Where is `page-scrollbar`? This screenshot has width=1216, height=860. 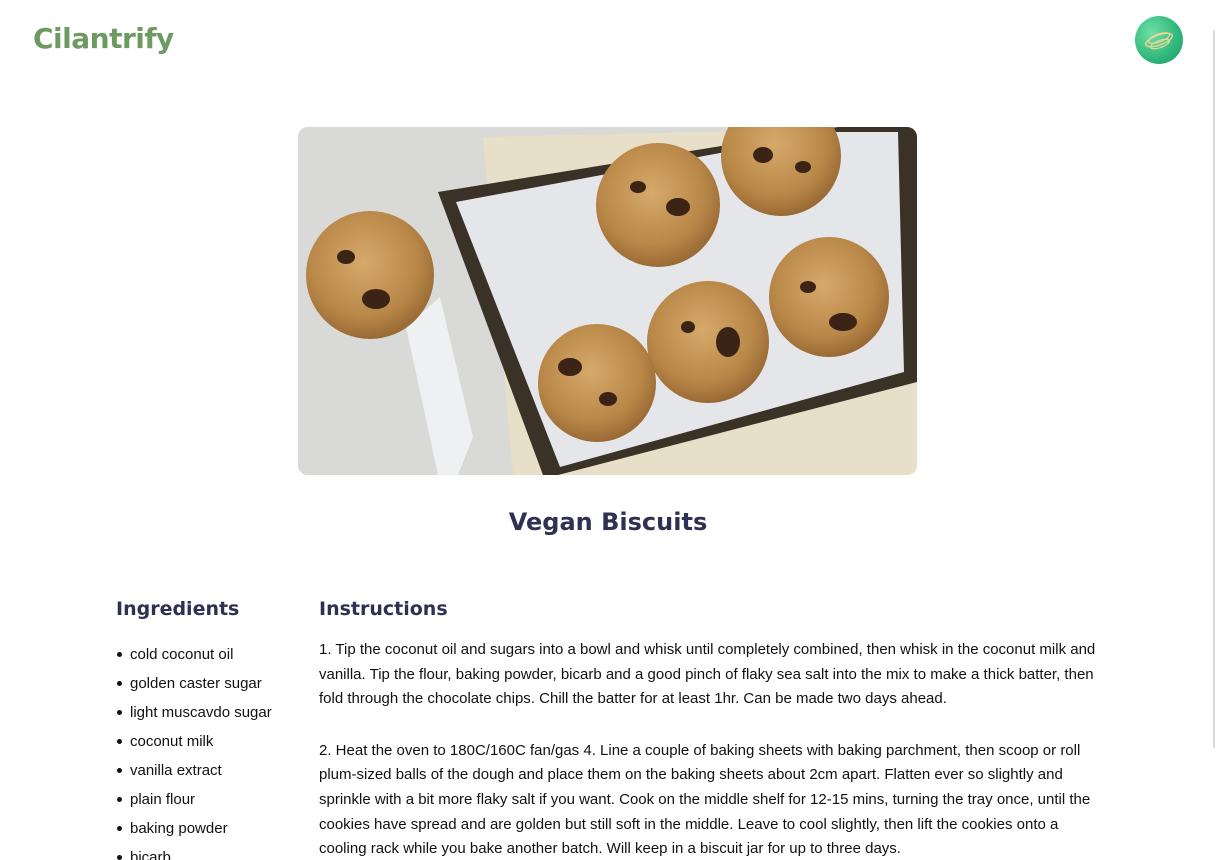 page-scrollbar is located at coordinates (1214, 389).